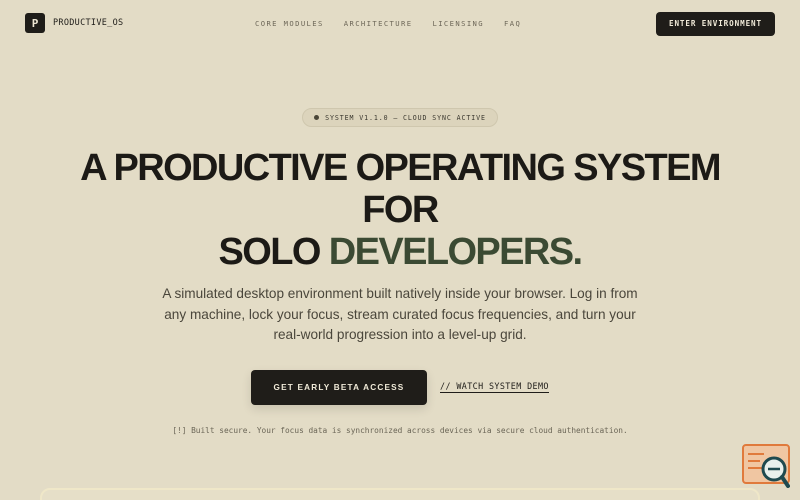 The width and height of the screenshot is (800, 500). What do you see at coordinates (494, 387) in the screenshot?
I see `watch-system-demo-link: // WATCH SYSTEM DEMO` at bounding box center [494, 387].